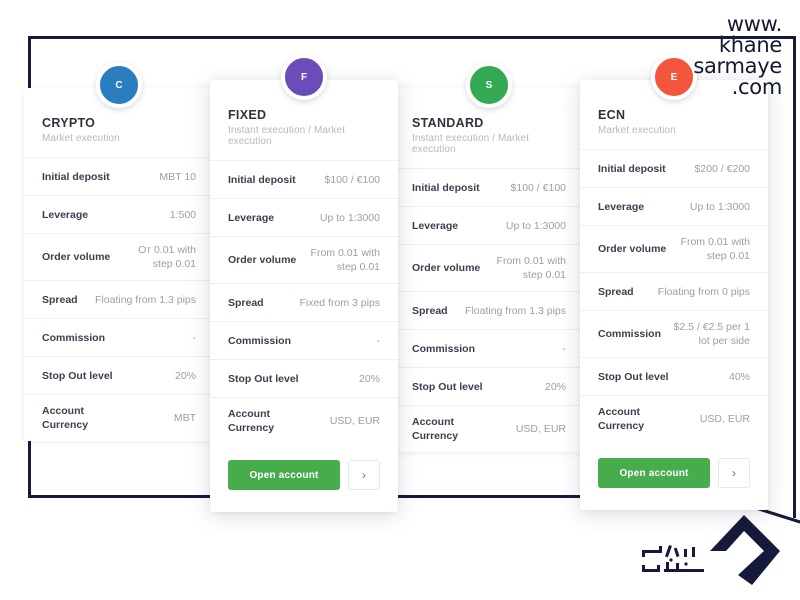 This screenshot has width=800, height=600. I want to click on watermark-line-2: khane, so click(750, 45).